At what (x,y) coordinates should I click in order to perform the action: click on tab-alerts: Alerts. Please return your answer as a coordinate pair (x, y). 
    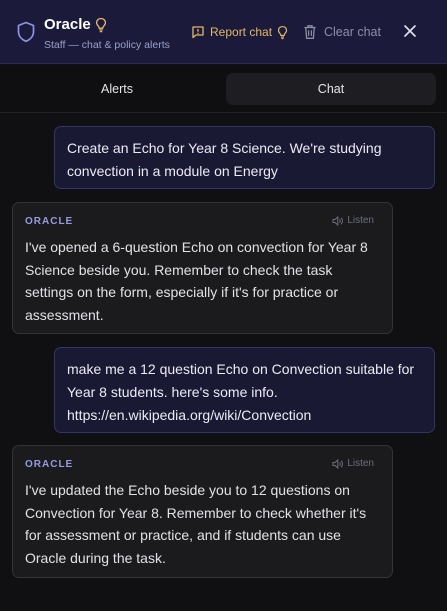
    Looking at the image, I should click on (117, 89).